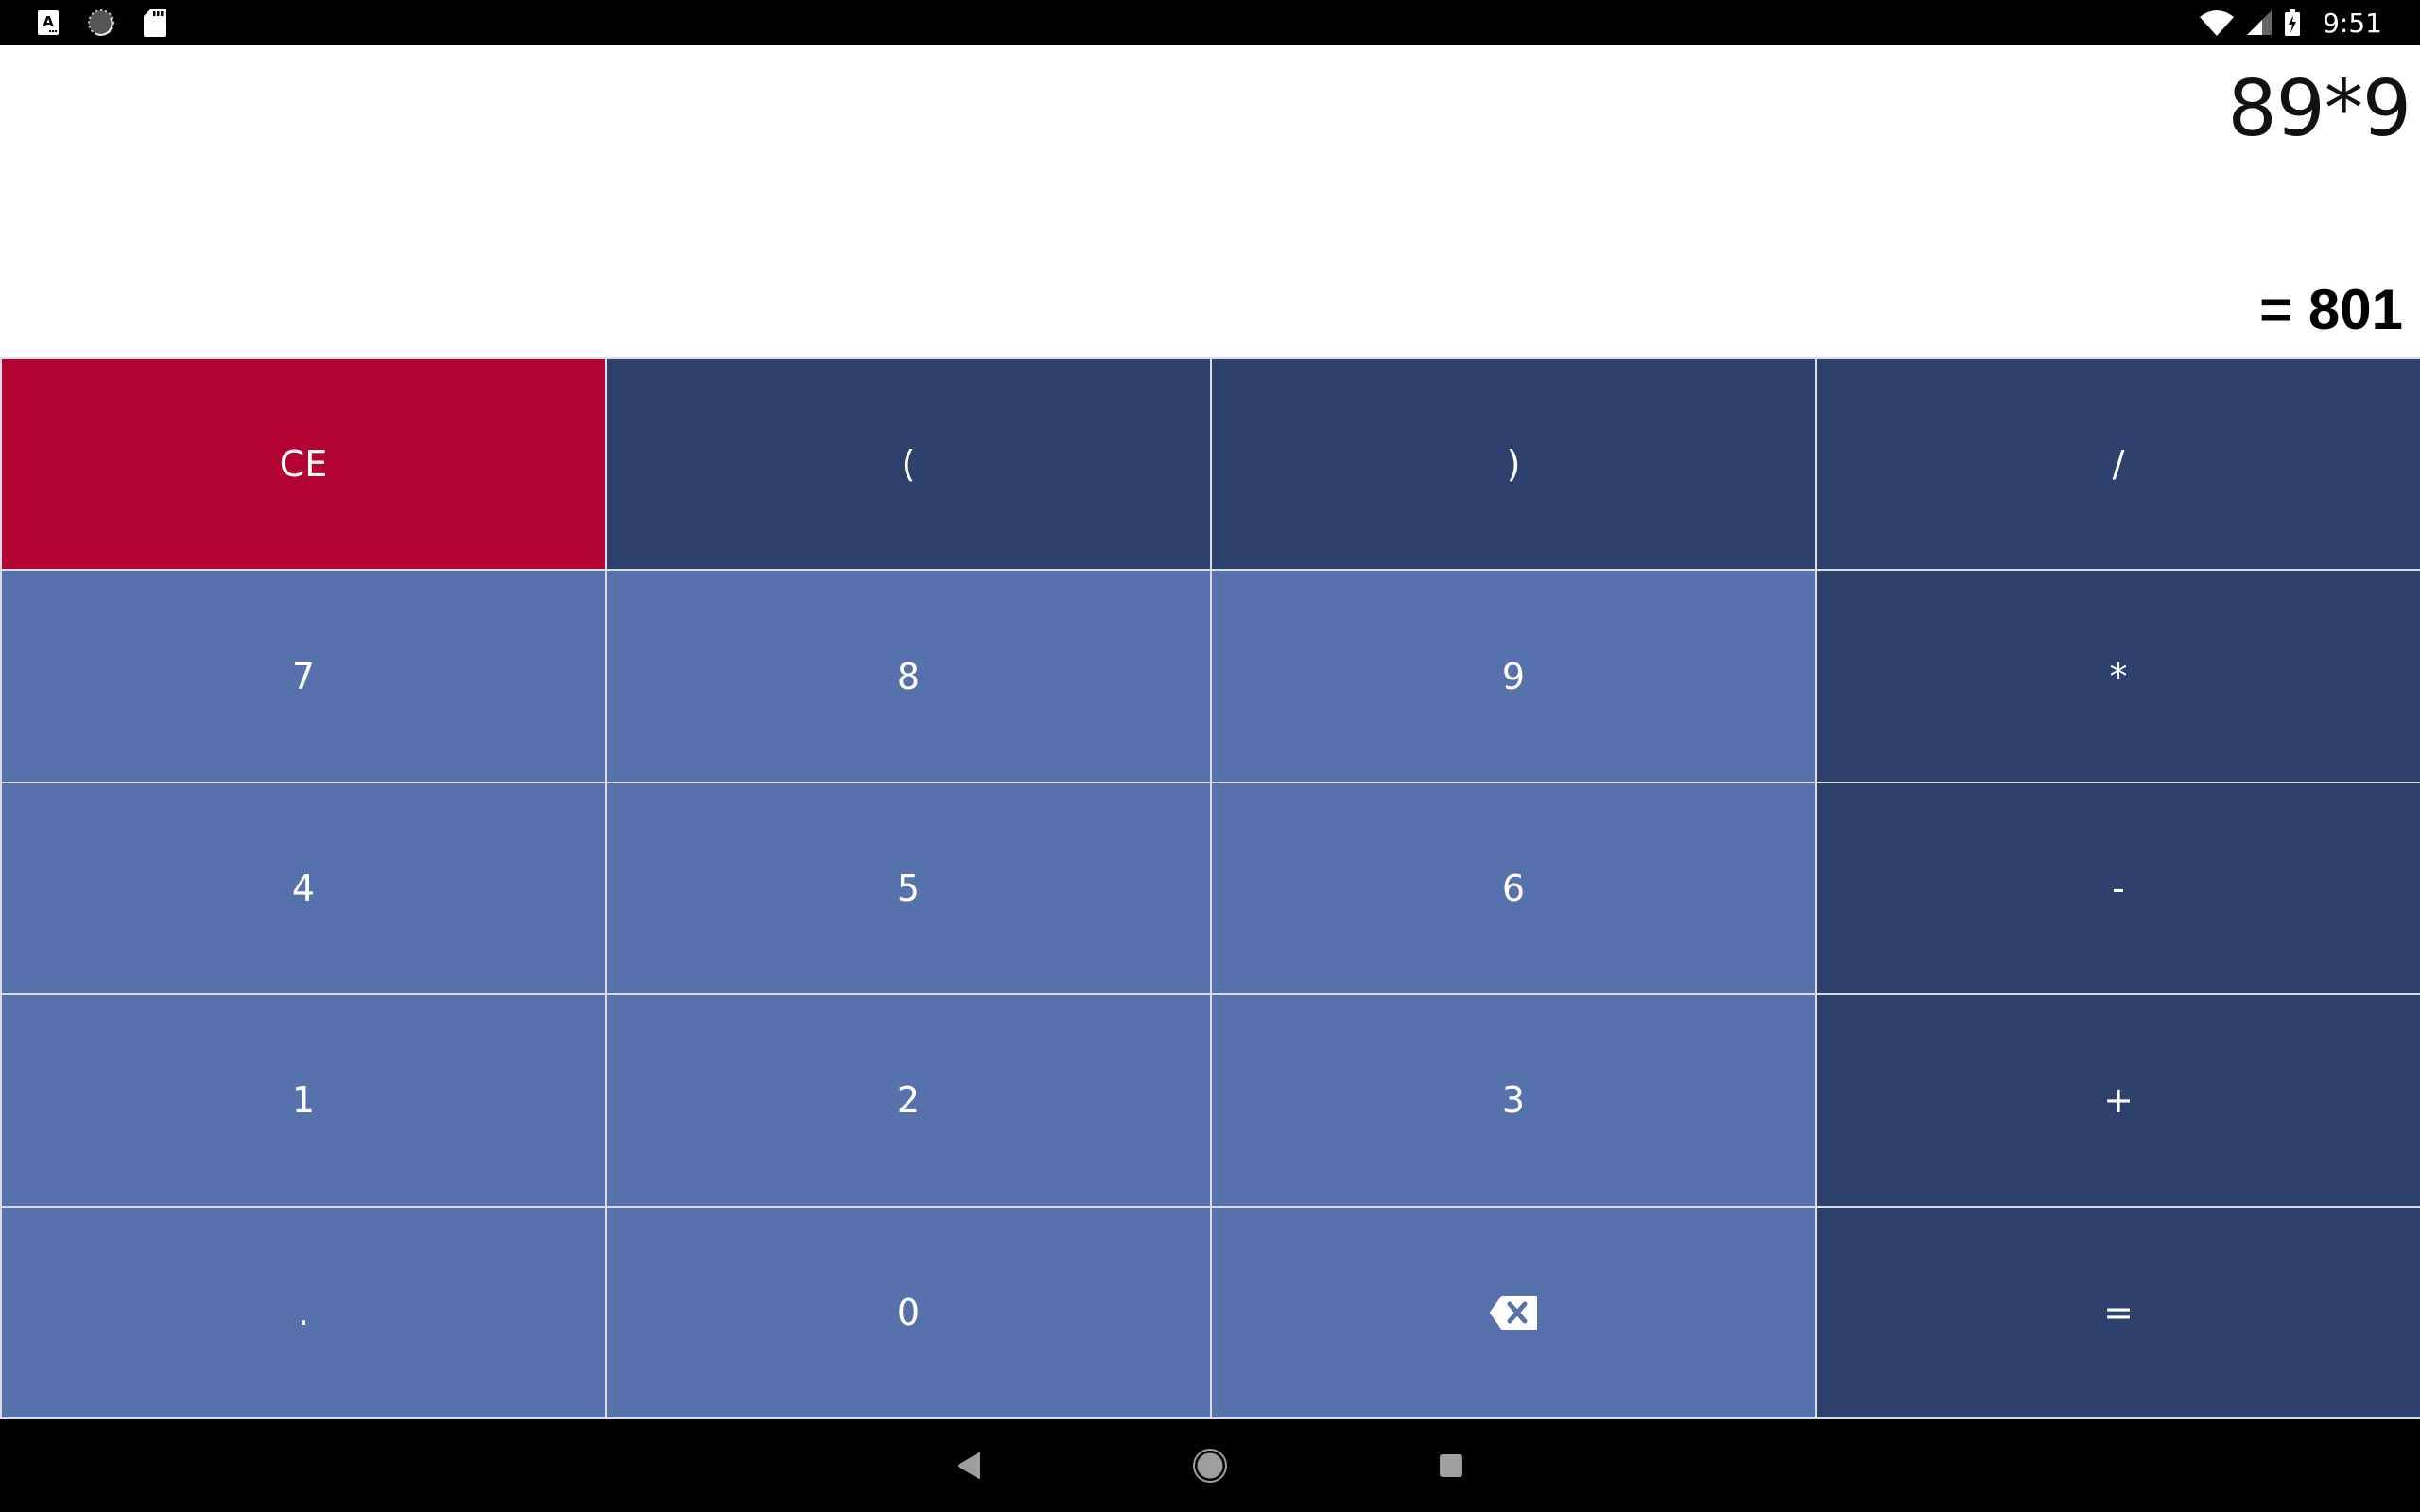 The width and height of the screenshot is (2420, 1512). What do you see at coordinates (1210, 22) in the screenshot?
I see `status-bar: A 9:51` at bounding box center [1210, 22].